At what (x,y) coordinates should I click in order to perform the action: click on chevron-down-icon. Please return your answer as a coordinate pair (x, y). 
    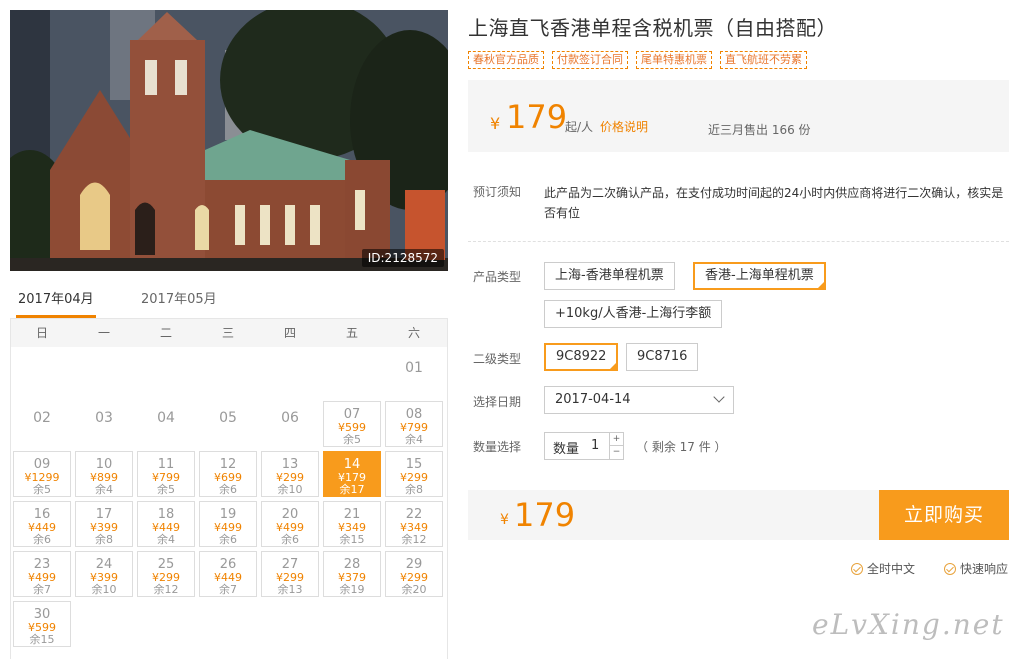
    Looking at the image, I should click on (719, 397).